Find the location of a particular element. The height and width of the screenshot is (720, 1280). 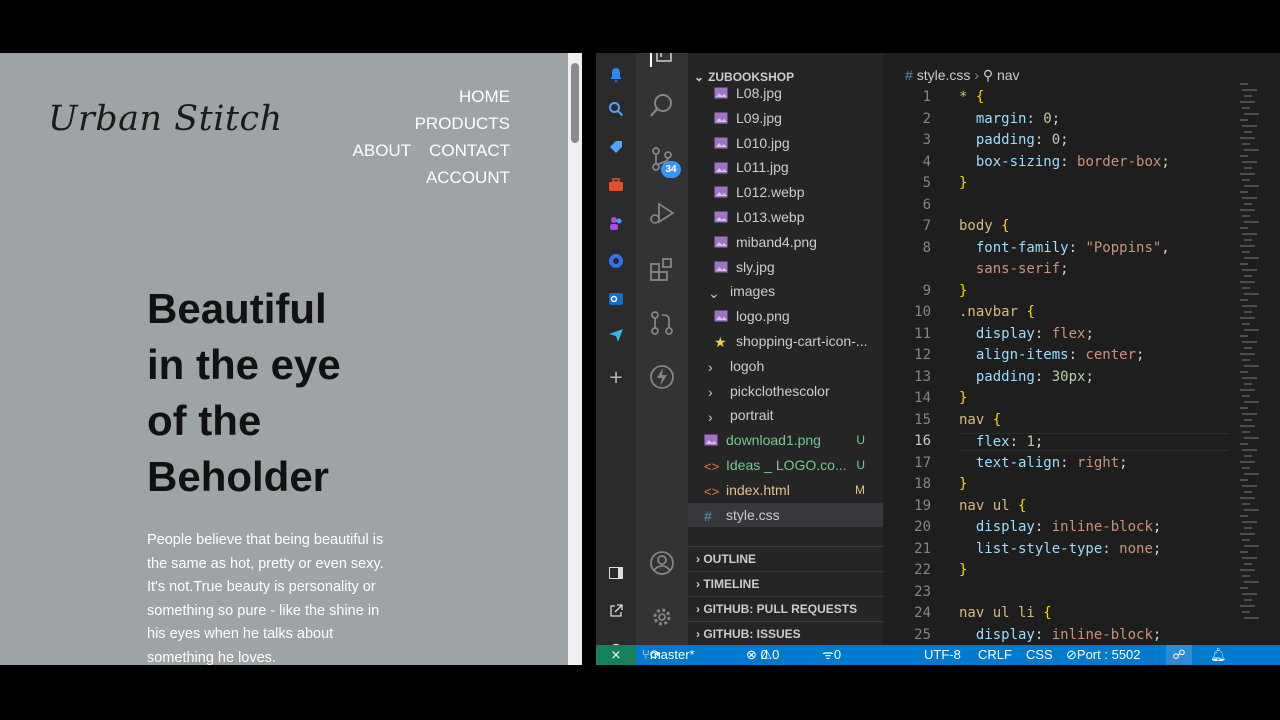

preview-scrollbar is located at coordinates (575, 359).